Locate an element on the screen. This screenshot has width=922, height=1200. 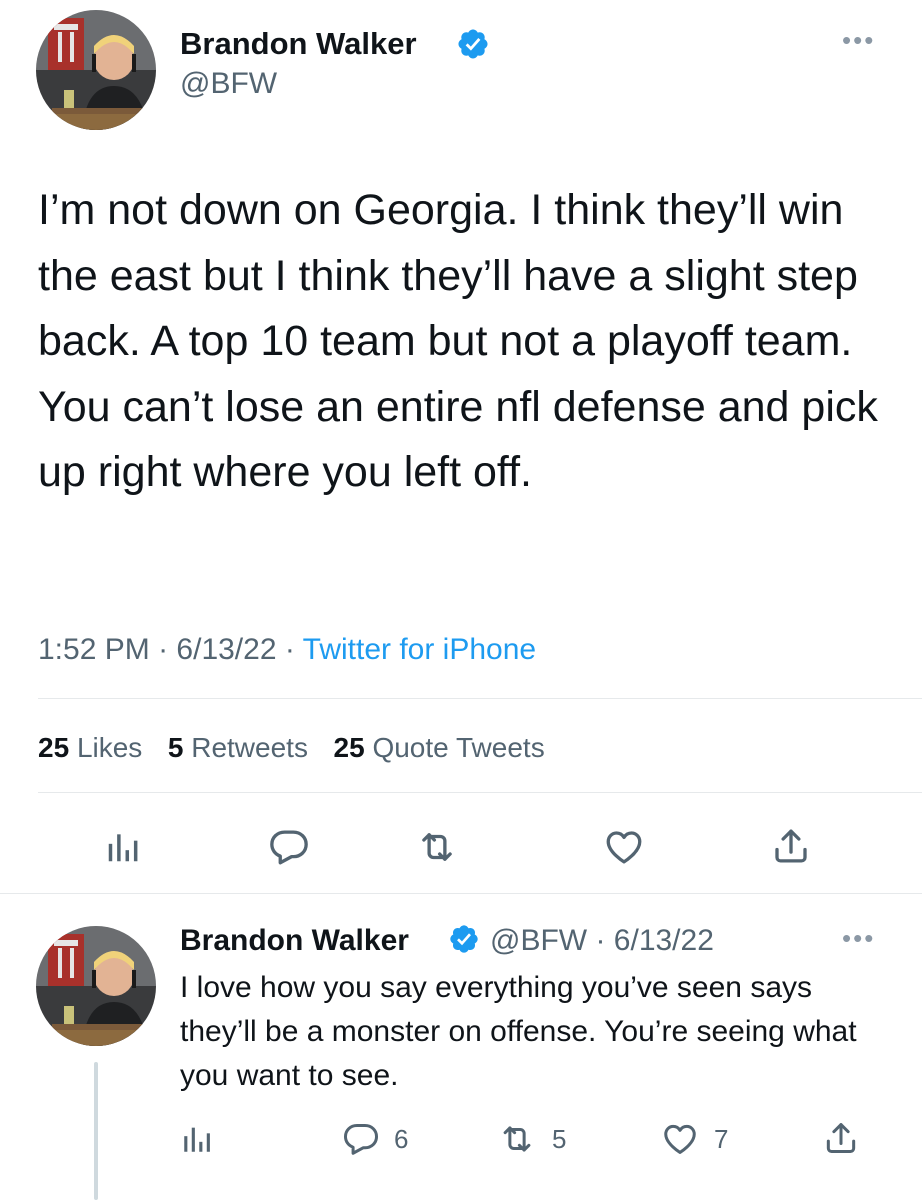
author-handle: @BFW is located at coordinates (228, 84).